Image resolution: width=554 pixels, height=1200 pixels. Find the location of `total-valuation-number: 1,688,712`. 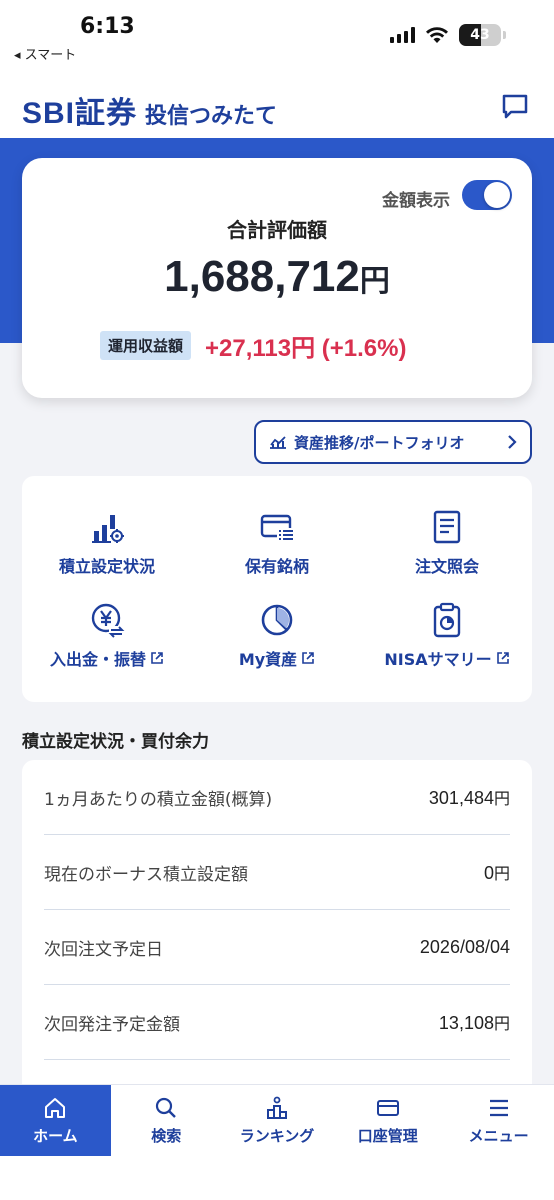

total-valuation-number: 1,688,712 is located at coordinates (262, 276).